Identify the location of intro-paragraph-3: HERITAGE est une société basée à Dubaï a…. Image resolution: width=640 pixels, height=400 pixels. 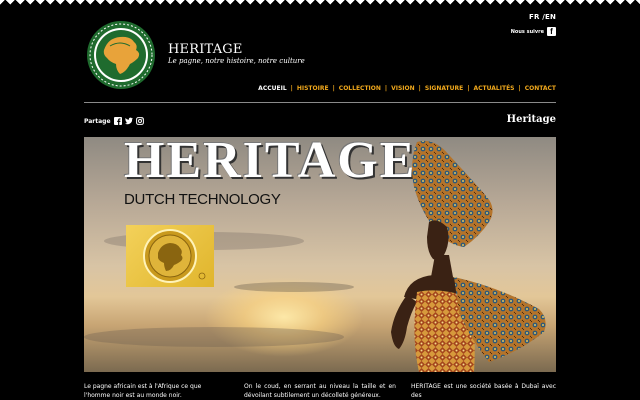
(483, 391).